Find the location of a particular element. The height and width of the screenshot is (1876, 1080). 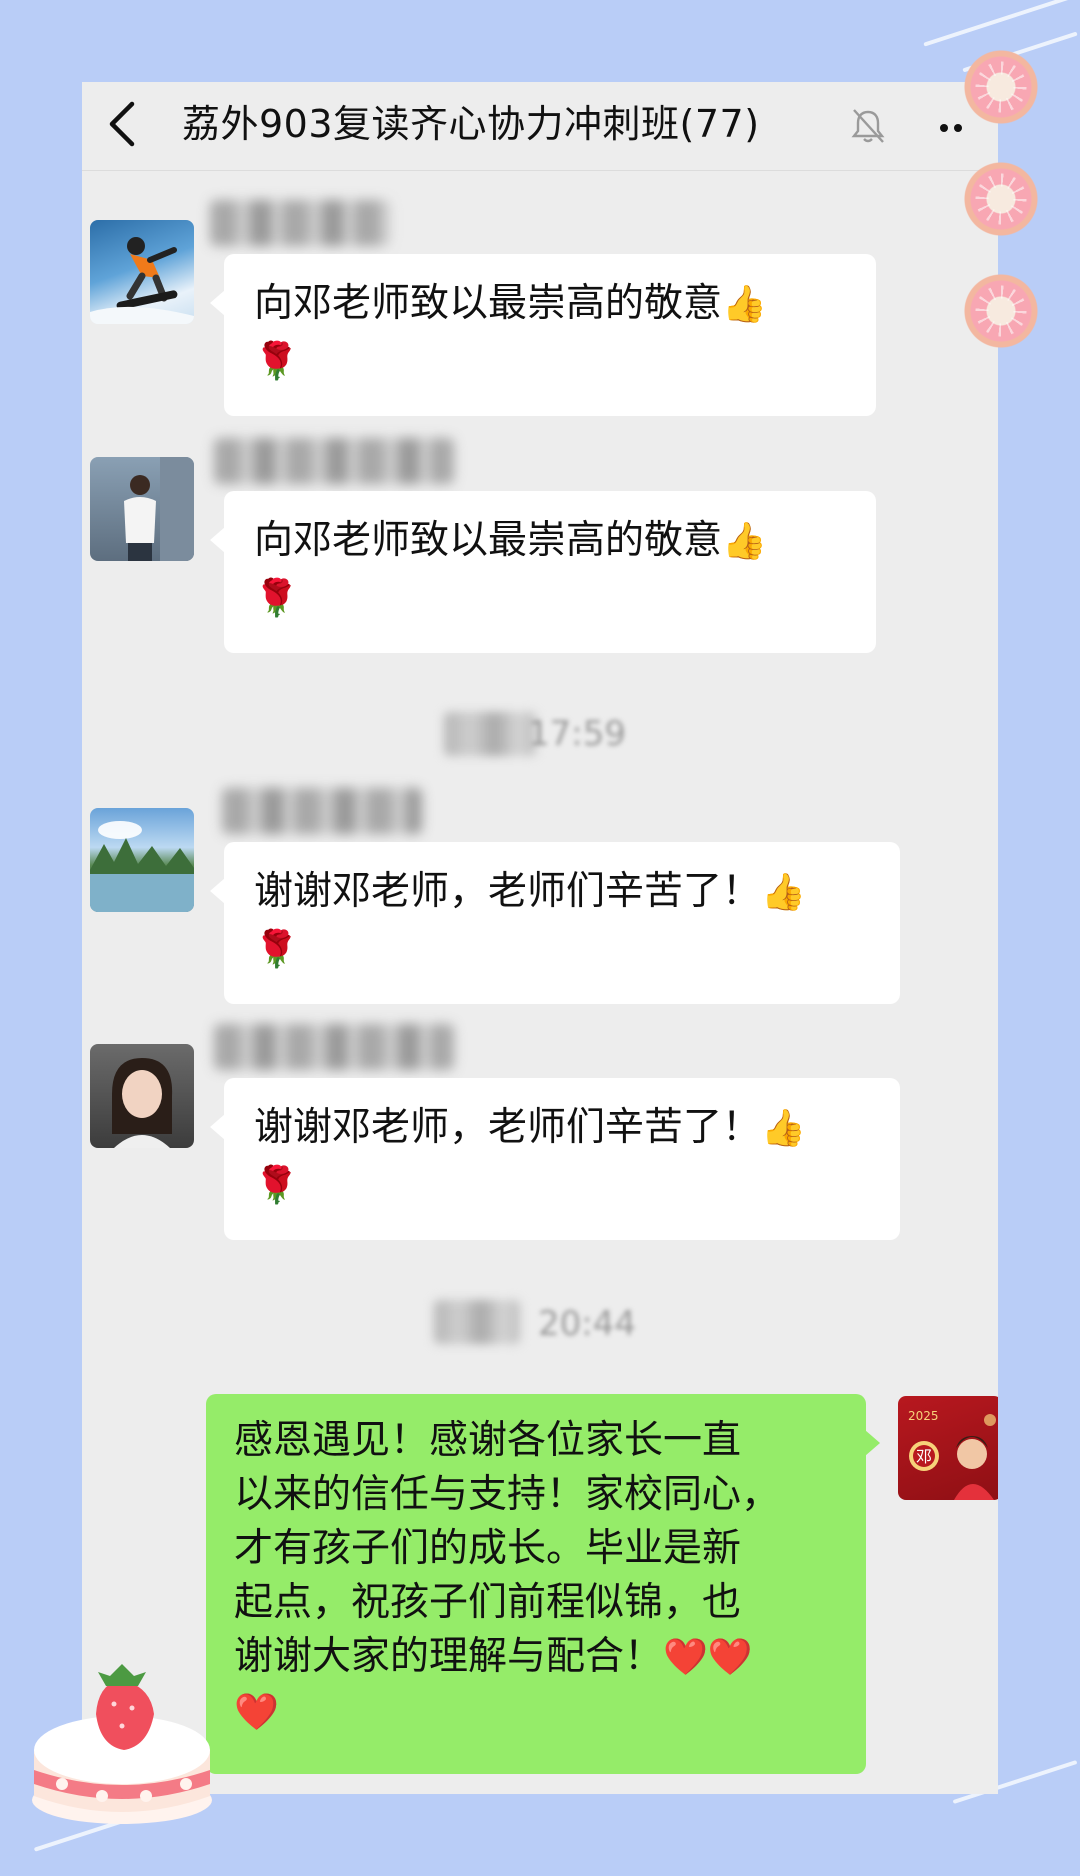

chat-header: 荔外903复读齐心协力冲刺班(77) is located at coordinates (540, 126).